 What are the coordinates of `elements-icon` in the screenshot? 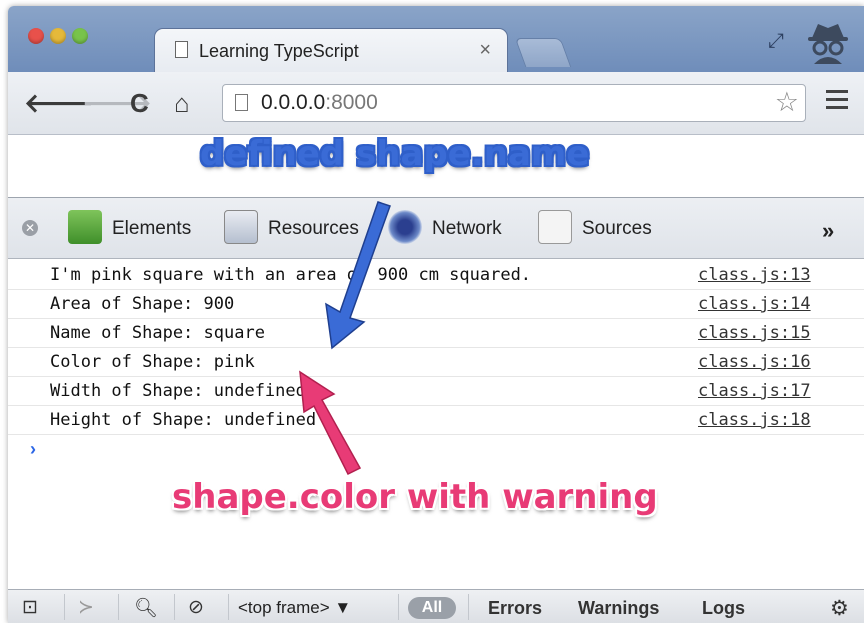 It's located at (85, 227).